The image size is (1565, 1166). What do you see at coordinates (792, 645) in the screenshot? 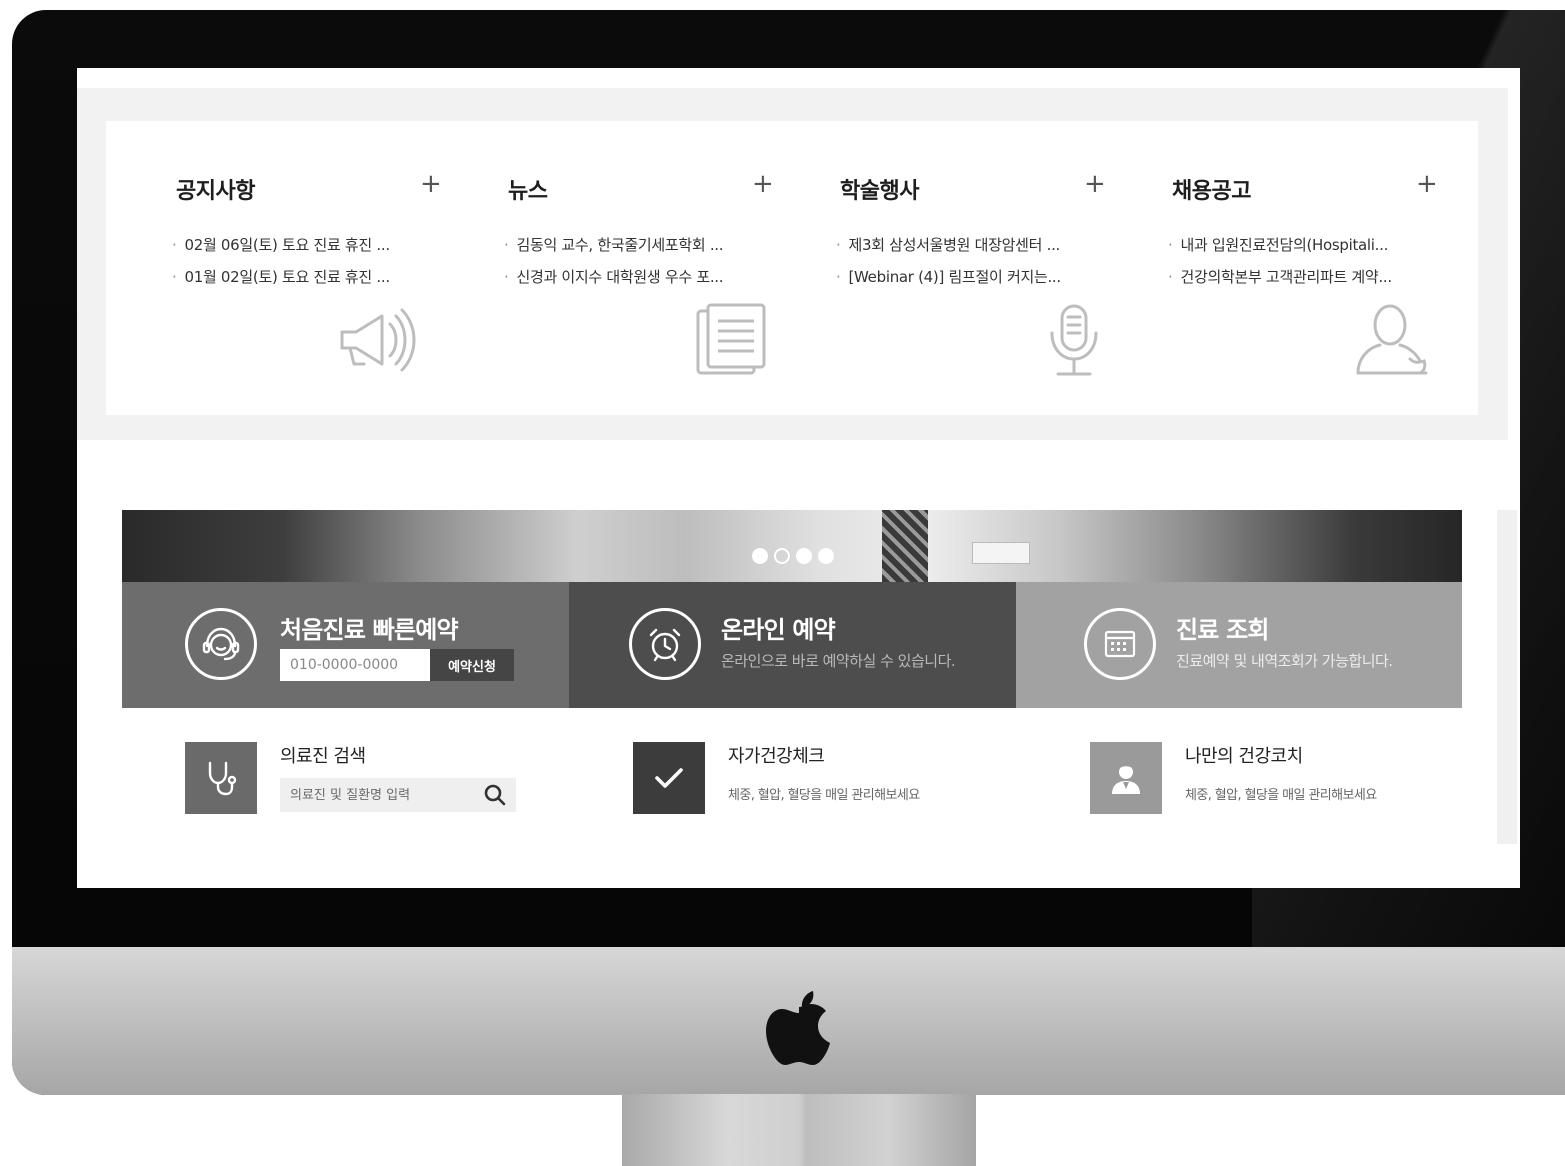
I see `online-reservation-panel: 온라인 예약 온라인으로 바로 예약하실 수 있습니다.` at bounding box center [792, 645].